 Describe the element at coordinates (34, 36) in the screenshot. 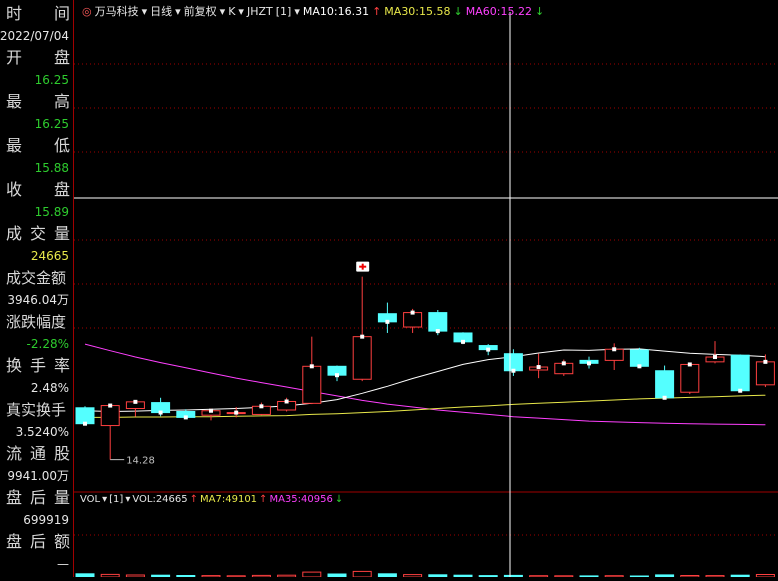

I see `info-value: 2022/07/04` at that location.